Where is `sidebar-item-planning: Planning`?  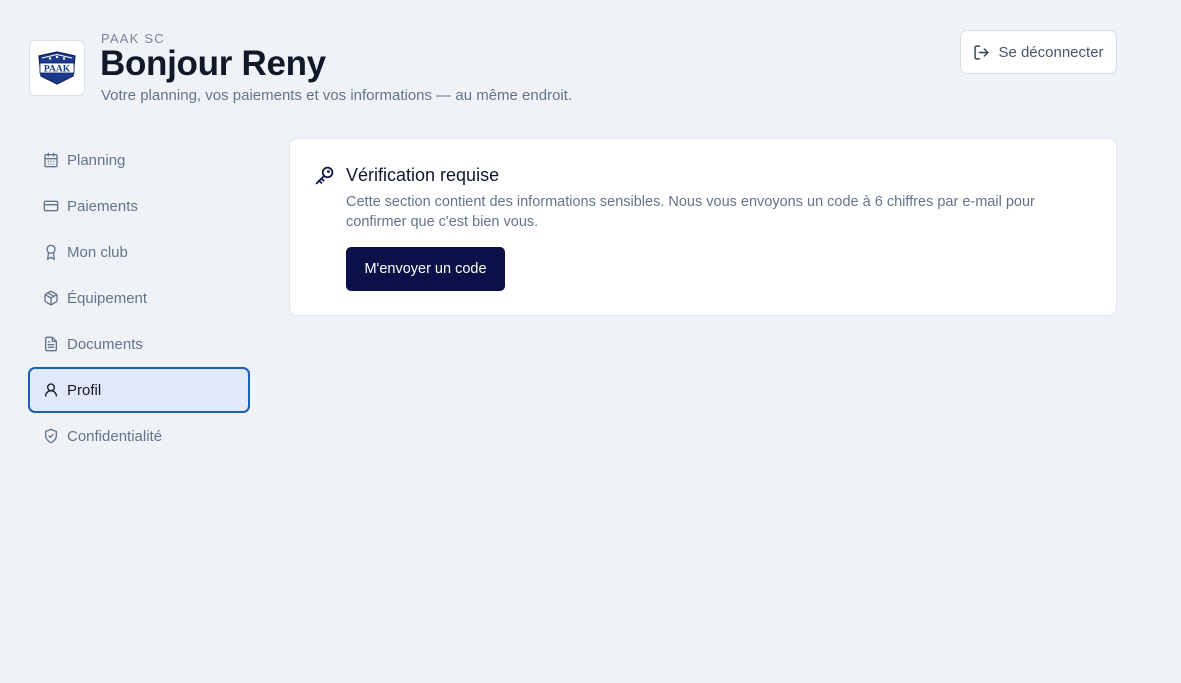 sidebar-item-planning: Planning is located at coordinates (139, 160).